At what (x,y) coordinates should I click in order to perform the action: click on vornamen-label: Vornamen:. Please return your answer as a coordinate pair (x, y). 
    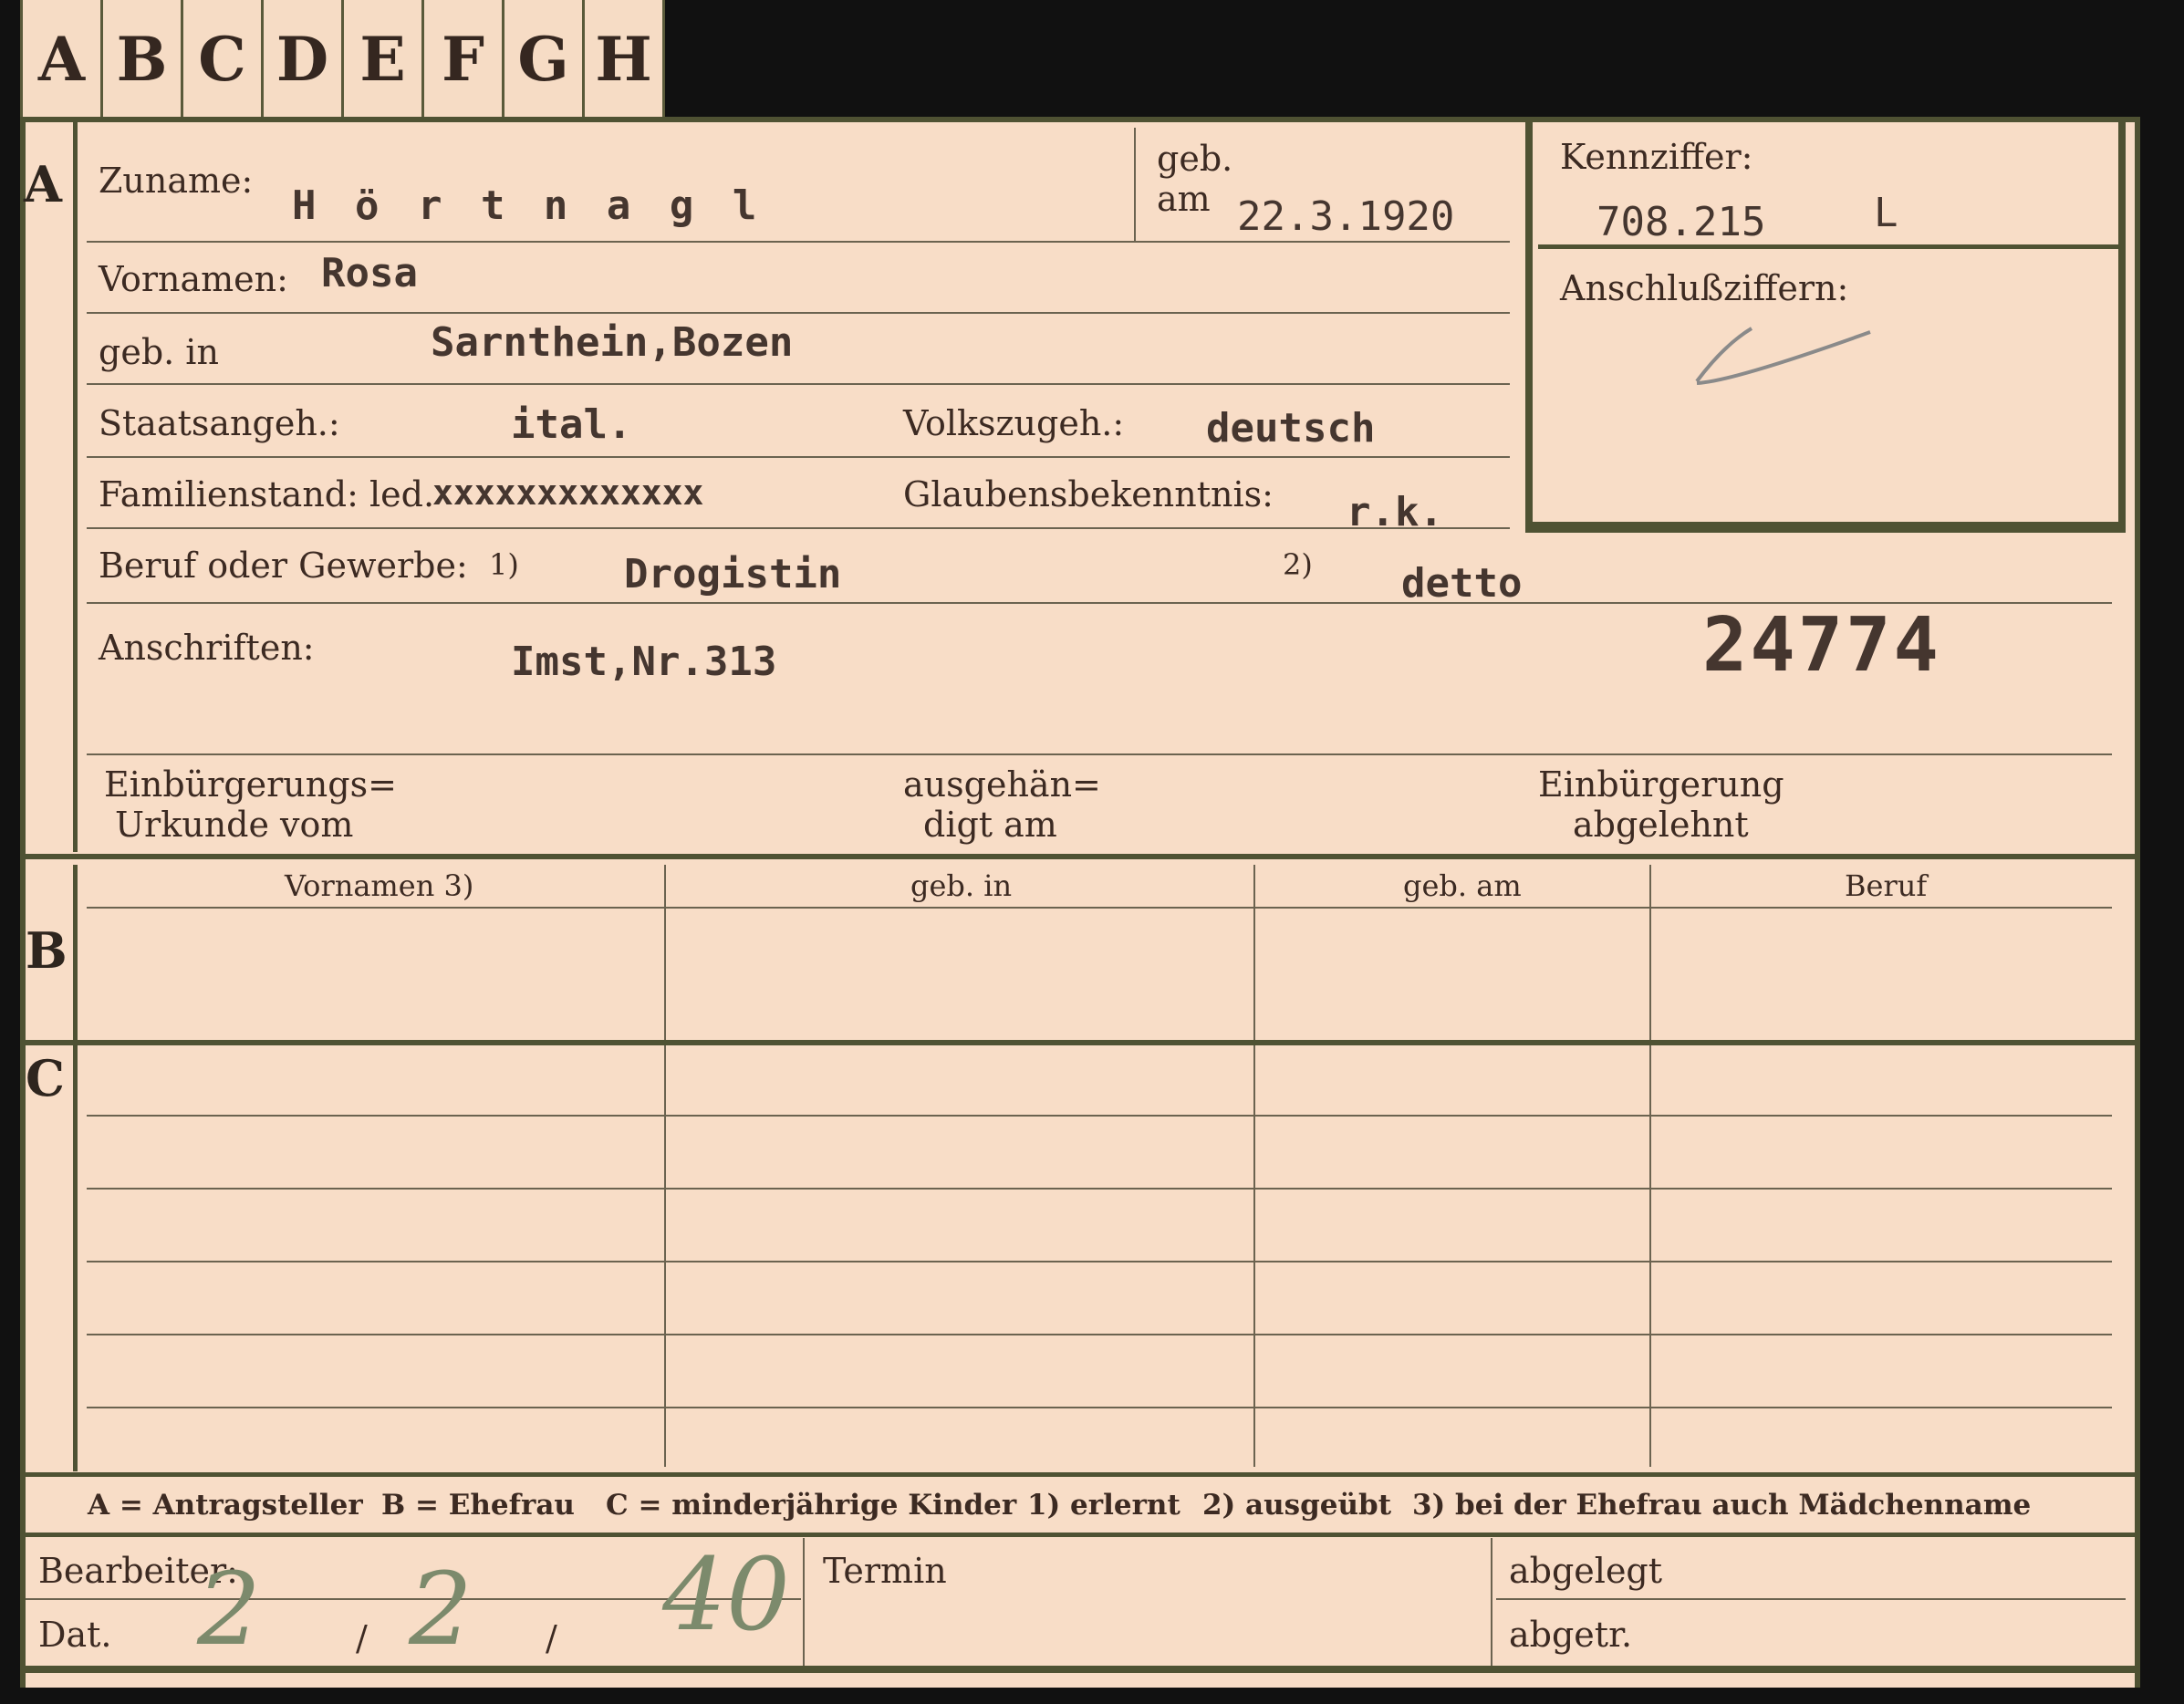
    Looking at the image, I should click on (193, 279).